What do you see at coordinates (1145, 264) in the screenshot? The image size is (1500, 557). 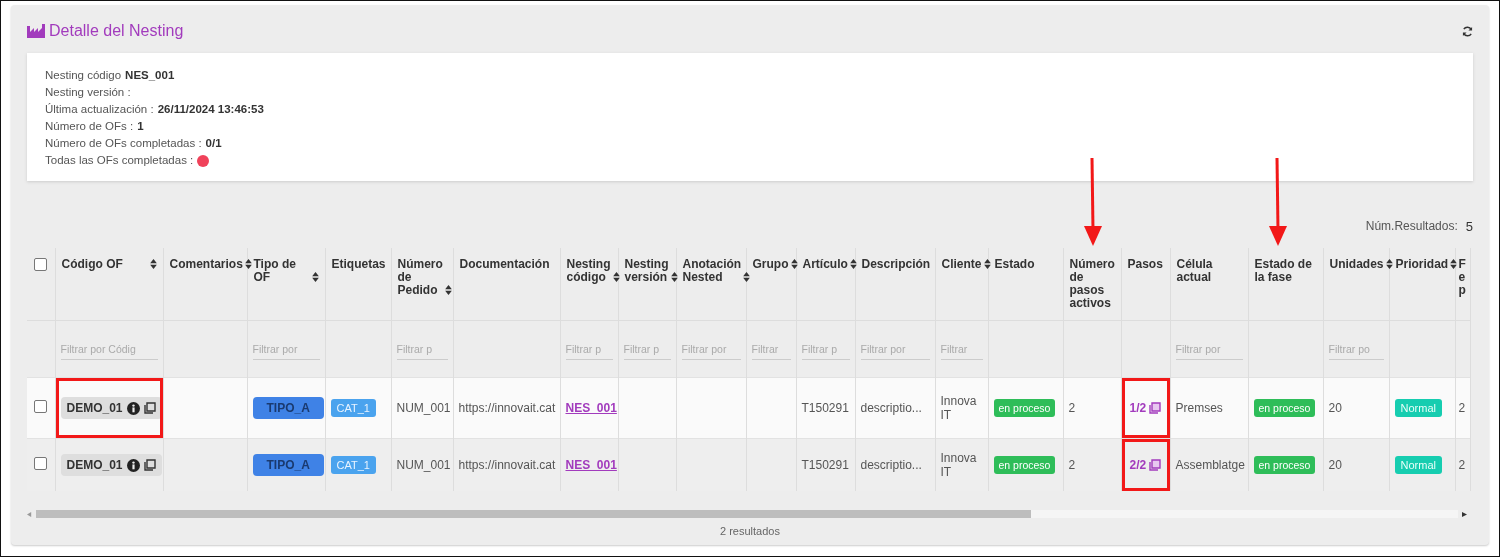 I see `column-header: Pasos` at bounding box center [1145, 264].